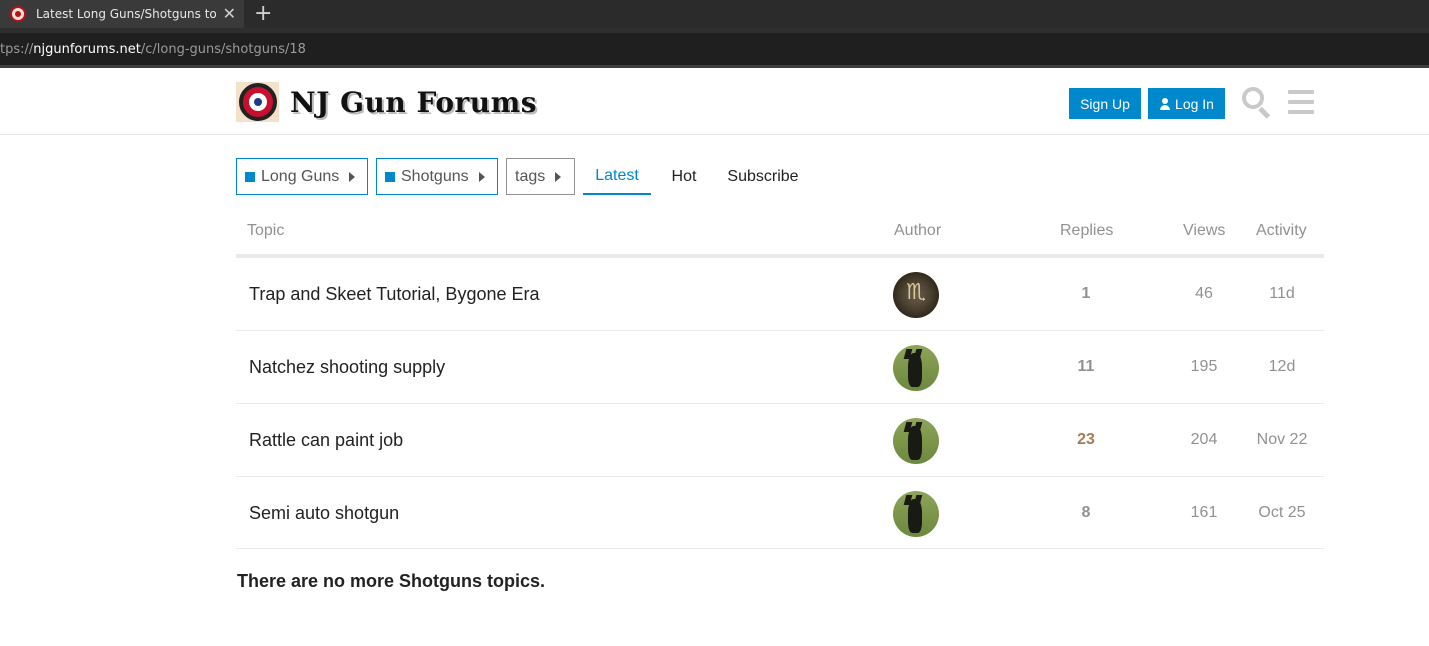 The width and height of the screenshot is (1429, 646). I want to click on no-more-topics-message: There are no more Shotguns topics., so click(391, 581).